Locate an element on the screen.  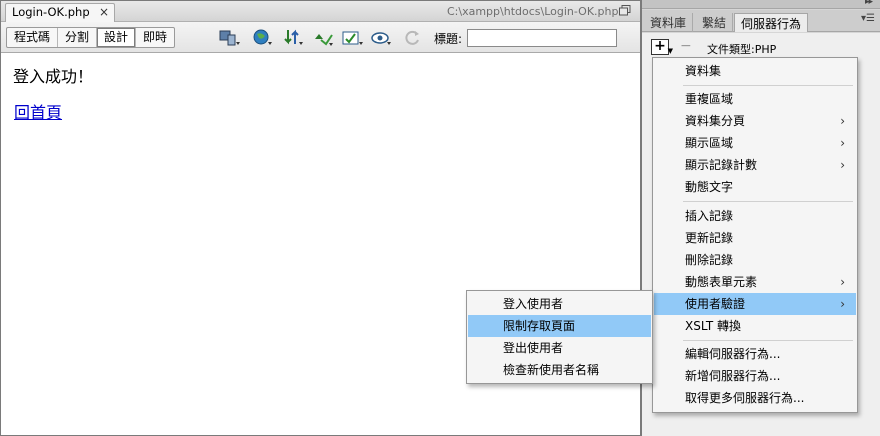
visual-aids-icon is located at coordinates (382, 38).